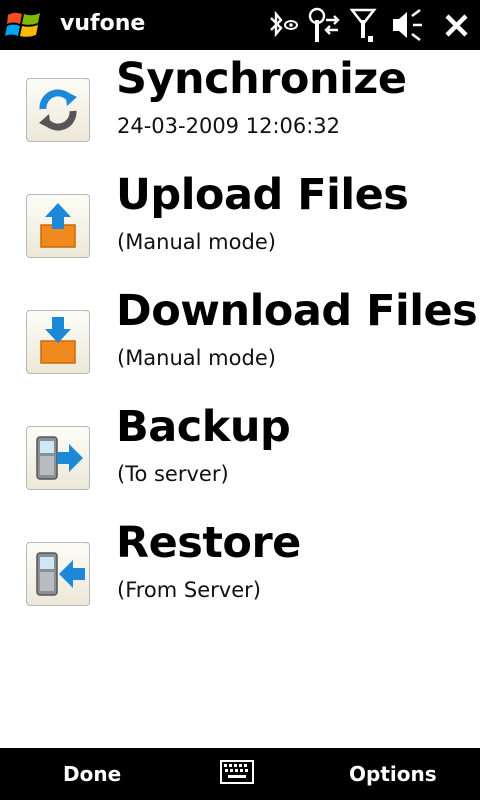 The height and width of the screenshot is (800, 480). What do you see at coordinates (173, 474) in the screenshot?
I see `item-subtitle: (To server)` at bounding box center [173, 474].